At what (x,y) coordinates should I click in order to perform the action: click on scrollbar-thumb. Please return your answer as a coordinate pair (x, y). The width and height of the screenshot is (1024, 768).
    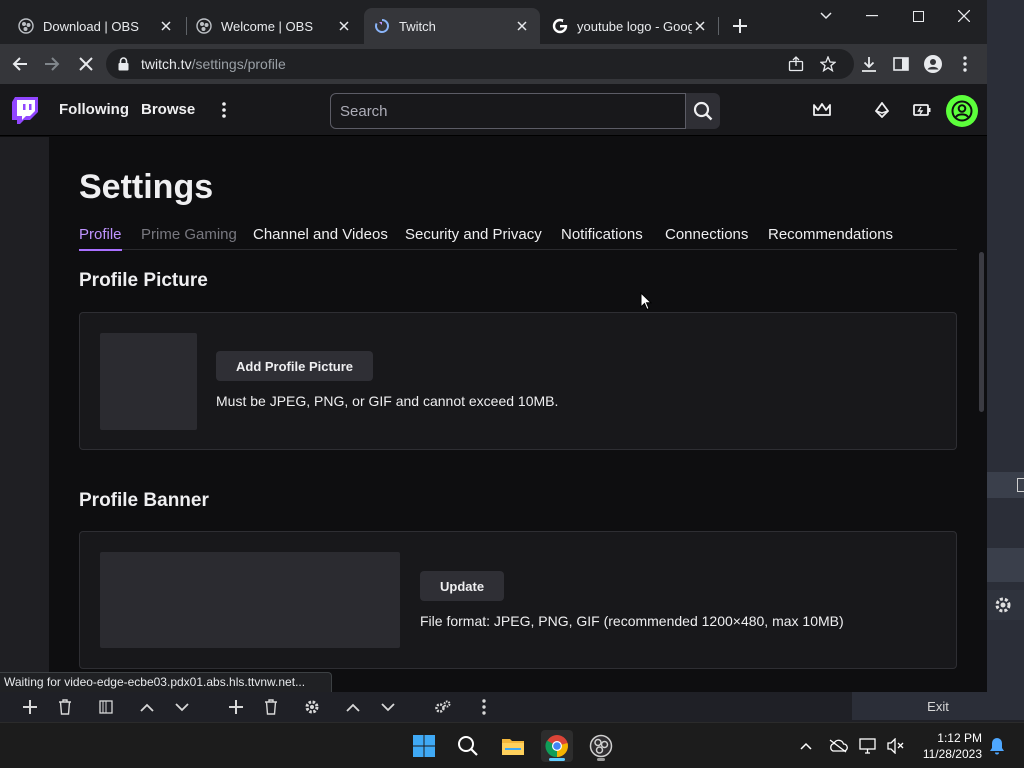
    Looking at the image, I should click on (981, 332).